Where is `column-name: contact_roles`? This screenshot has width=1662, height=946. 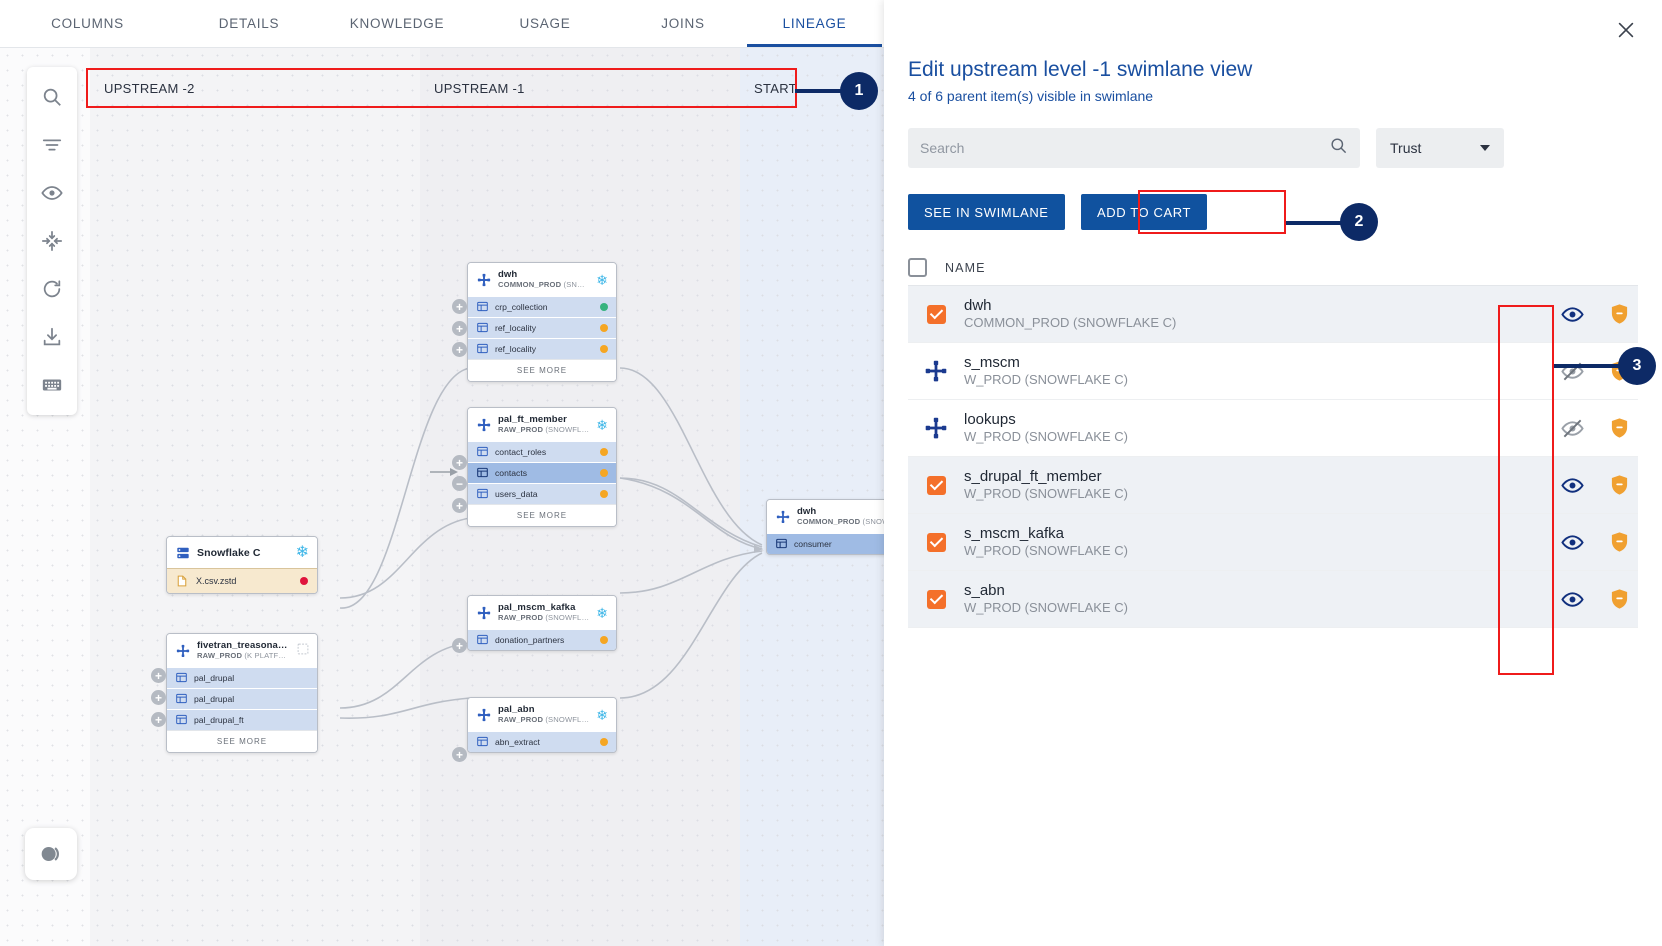 column-name: contact_roles is located at coordinates (521, 451).